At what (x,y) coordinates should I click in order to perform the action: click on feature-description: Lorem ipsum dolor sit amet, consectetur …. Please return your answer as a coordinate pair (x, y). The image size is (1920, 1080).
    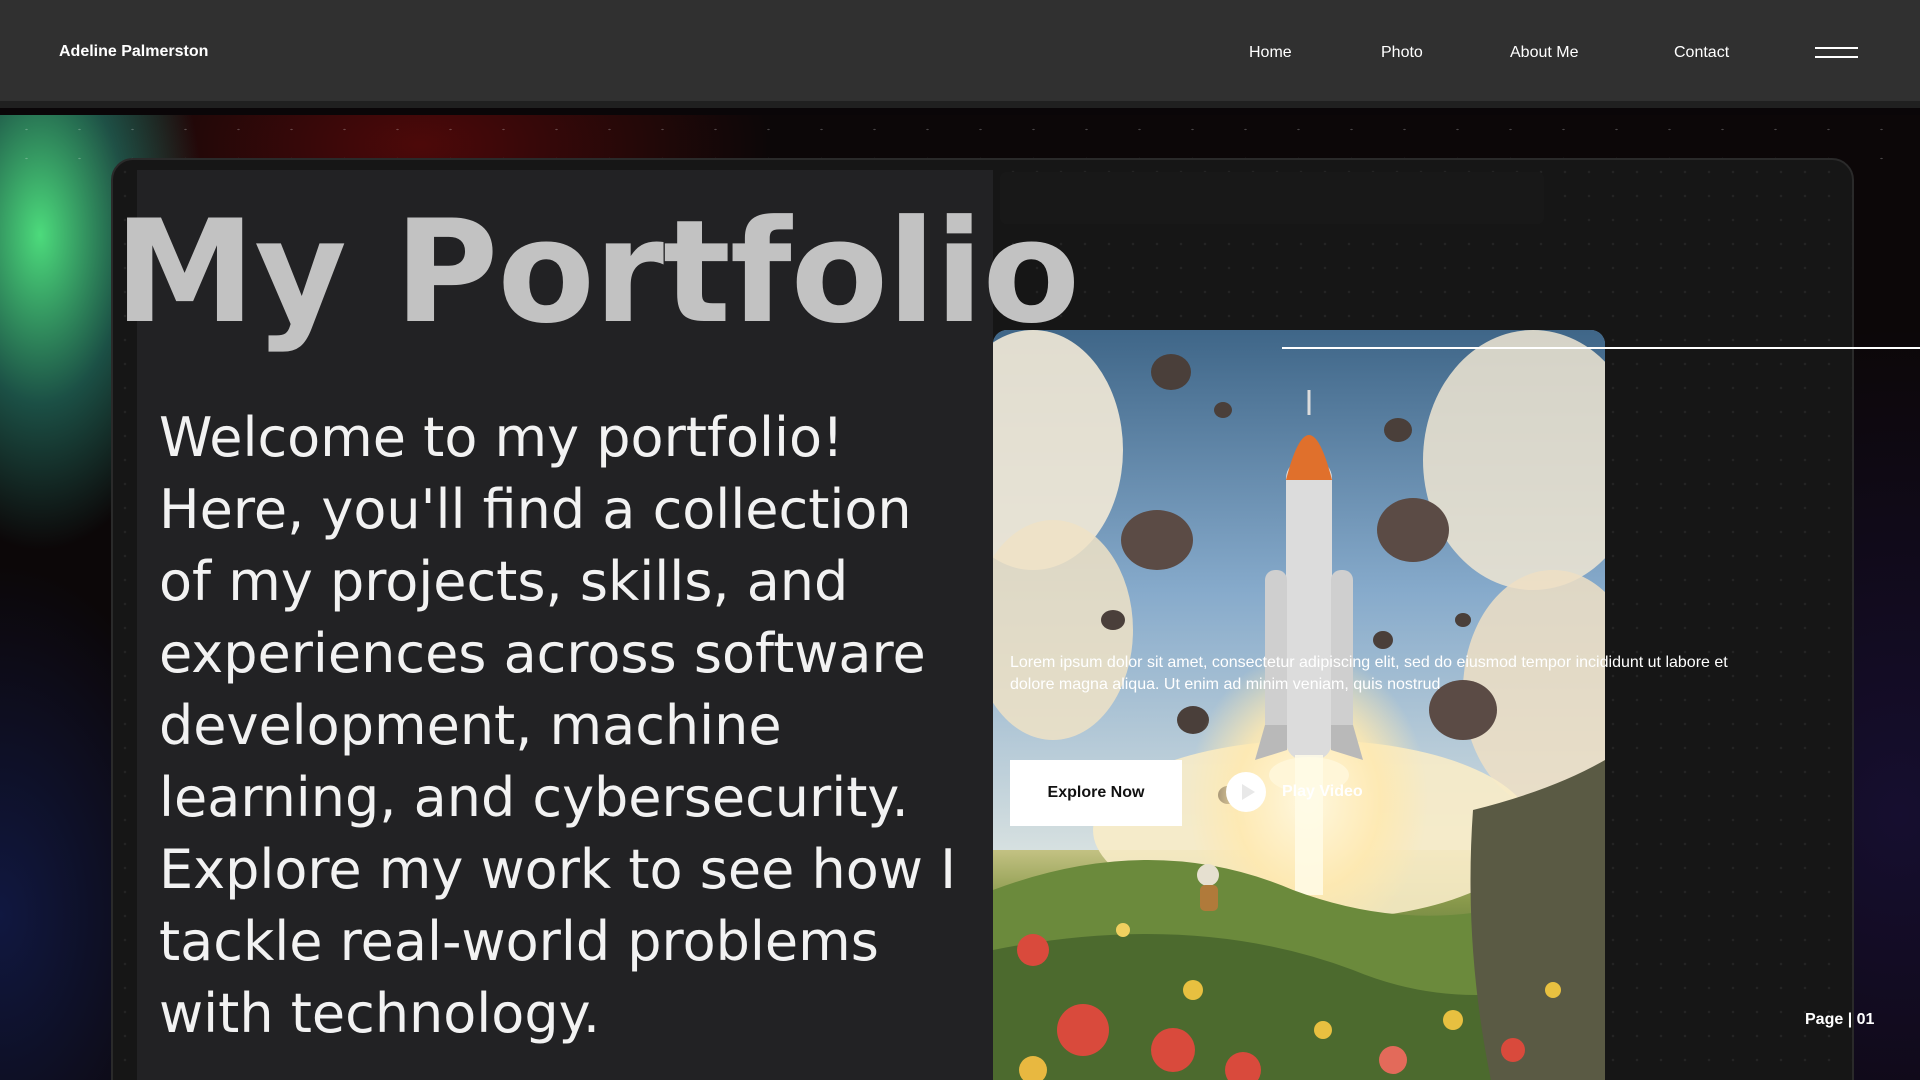
    Looking at the image, I should click on (1369, 673).